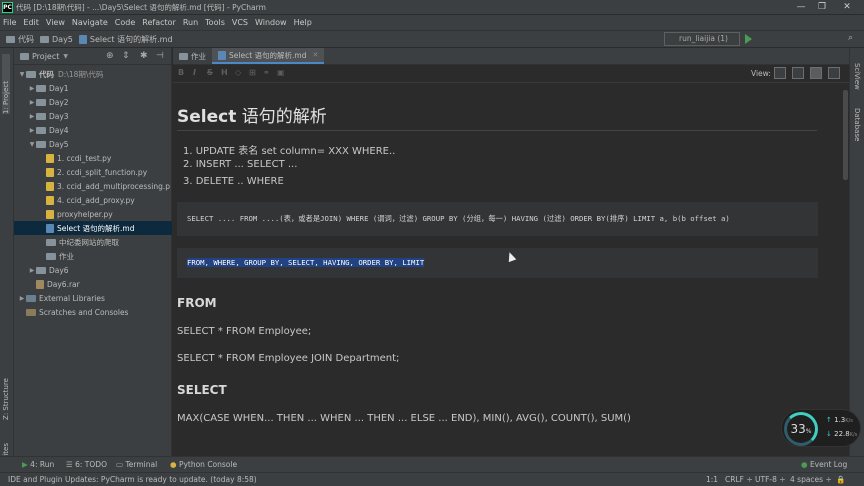  I want to click on minimize-button: —, so click(801, 7).